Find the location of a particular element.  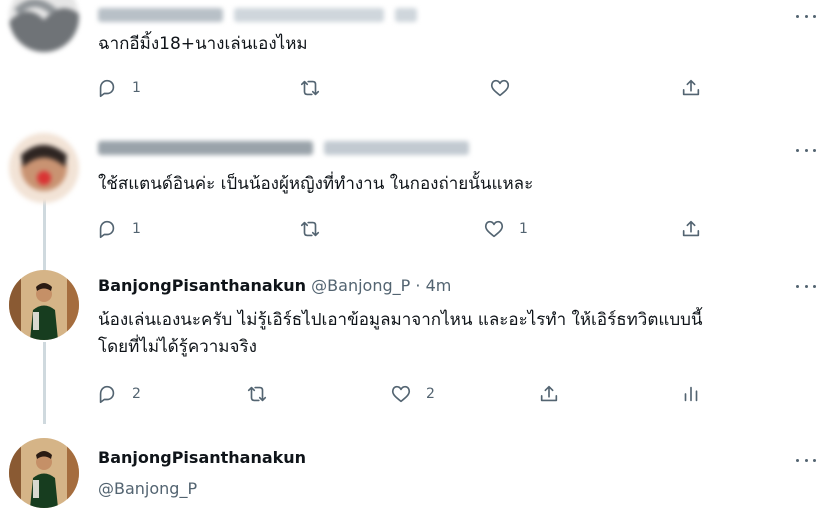

profile-header: BanjongPisanthanakun is located at coordinates (202, 457).